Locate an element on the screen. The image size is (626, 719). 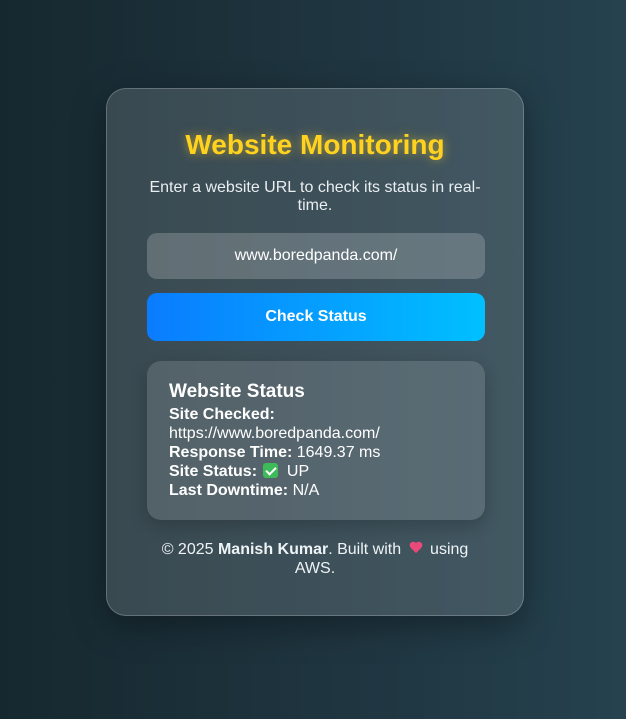
page-title: Website Monitoring is located at coordinates (315, 144).